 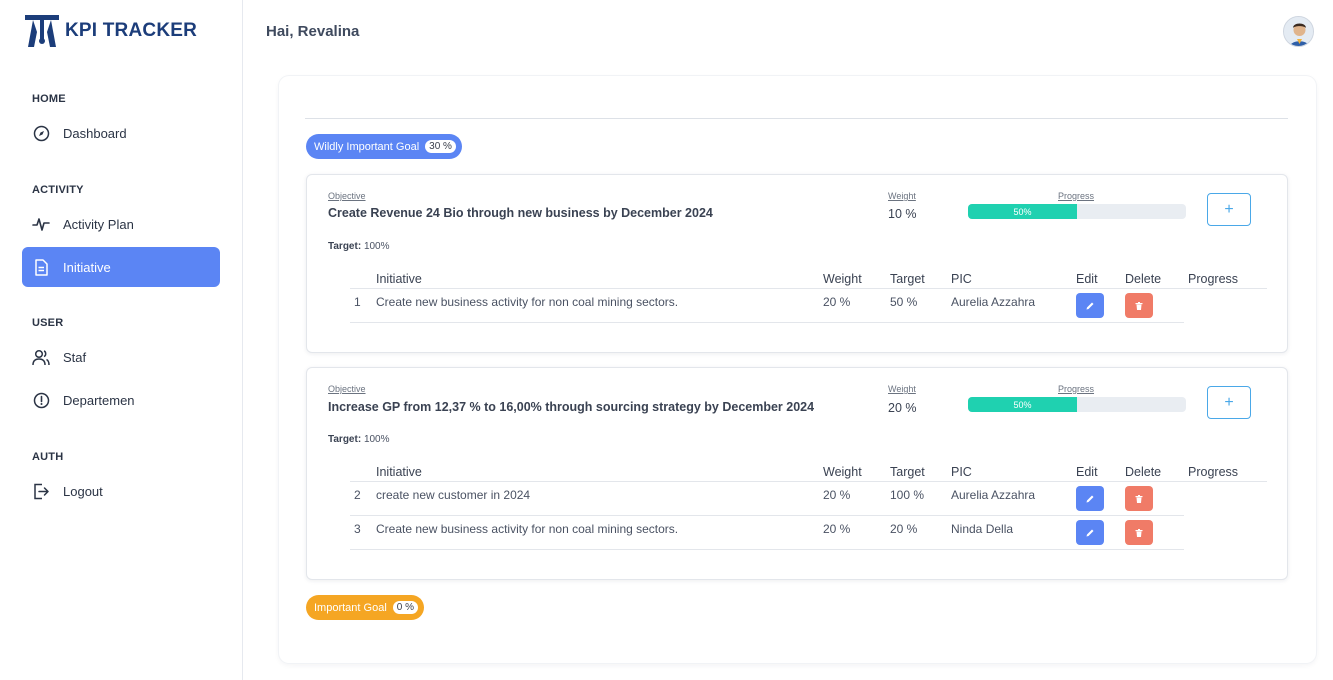 I want to click on greeting-text: Hai, Revalina, so click(x=313, y=31).